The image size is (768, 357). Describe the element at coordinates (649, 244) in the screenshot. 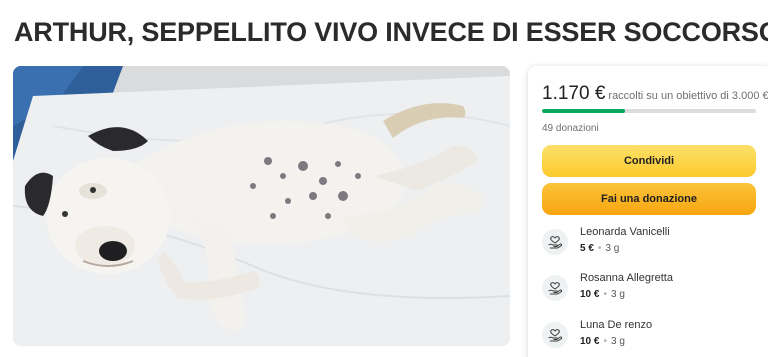

I see `donor-item: Leonarda Vanicelli 5 € • 3 g` at that location.